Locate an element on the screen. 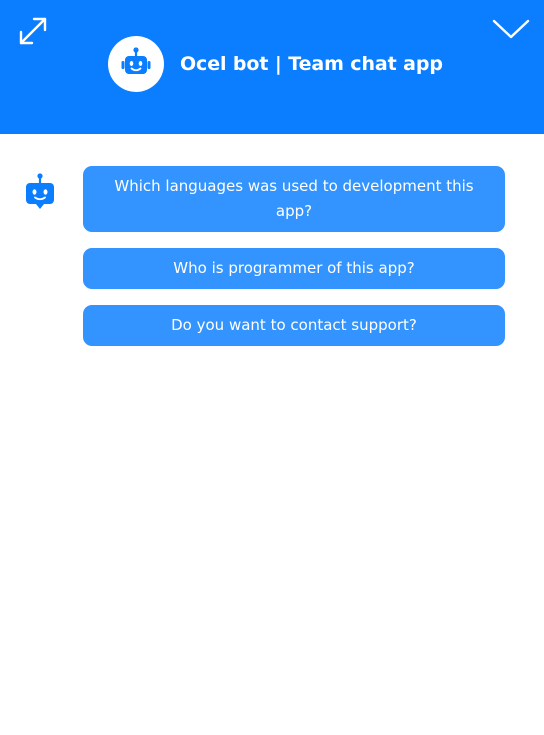 The height and width of the screenshot is (735, 544). collapse-button is located at coordinates (511, 29).